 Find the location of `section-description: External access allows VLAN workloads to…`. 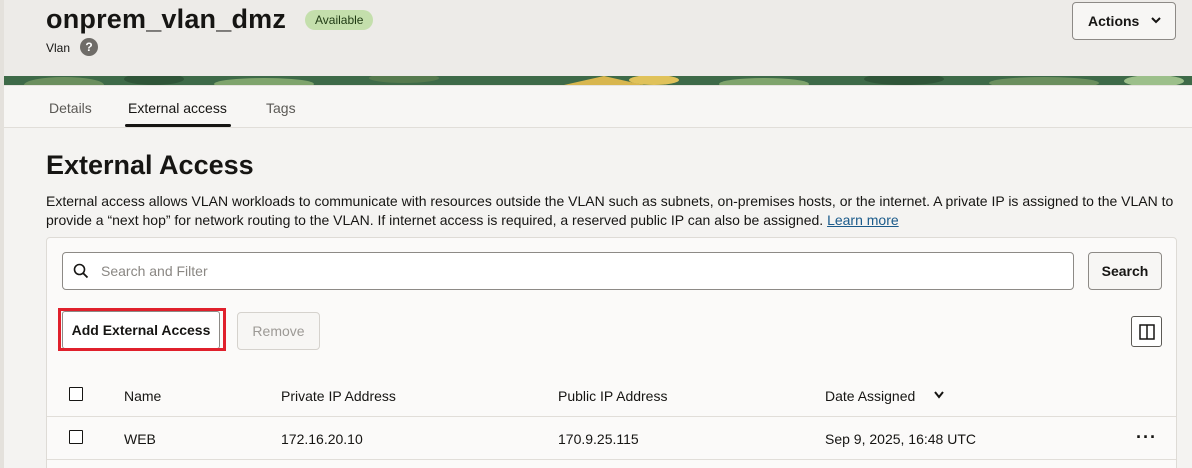

section-description: External access allows VLAN workloads to… is located at coordinates (611, 211).